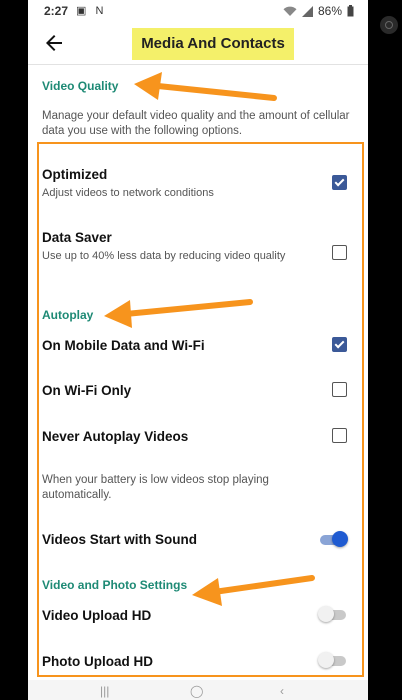 This screenshot has width=402, height=700. I want to click on video-upload-hd-toggle, so click(333, 615).